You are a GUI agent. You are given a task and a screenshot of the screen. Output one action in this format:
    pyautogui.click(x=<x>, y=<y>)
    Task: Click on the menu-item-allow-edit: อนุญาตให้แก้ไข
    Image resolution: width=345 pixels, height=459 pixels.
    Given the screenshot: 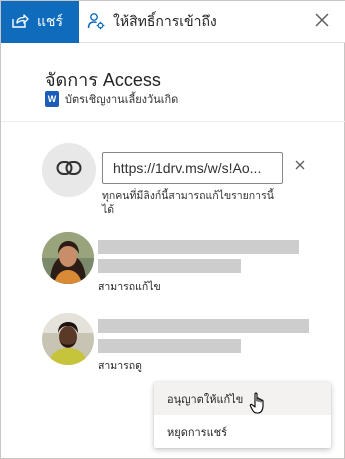 What is the action you would take?
    pyautogui.click(x=242, y=398)
    